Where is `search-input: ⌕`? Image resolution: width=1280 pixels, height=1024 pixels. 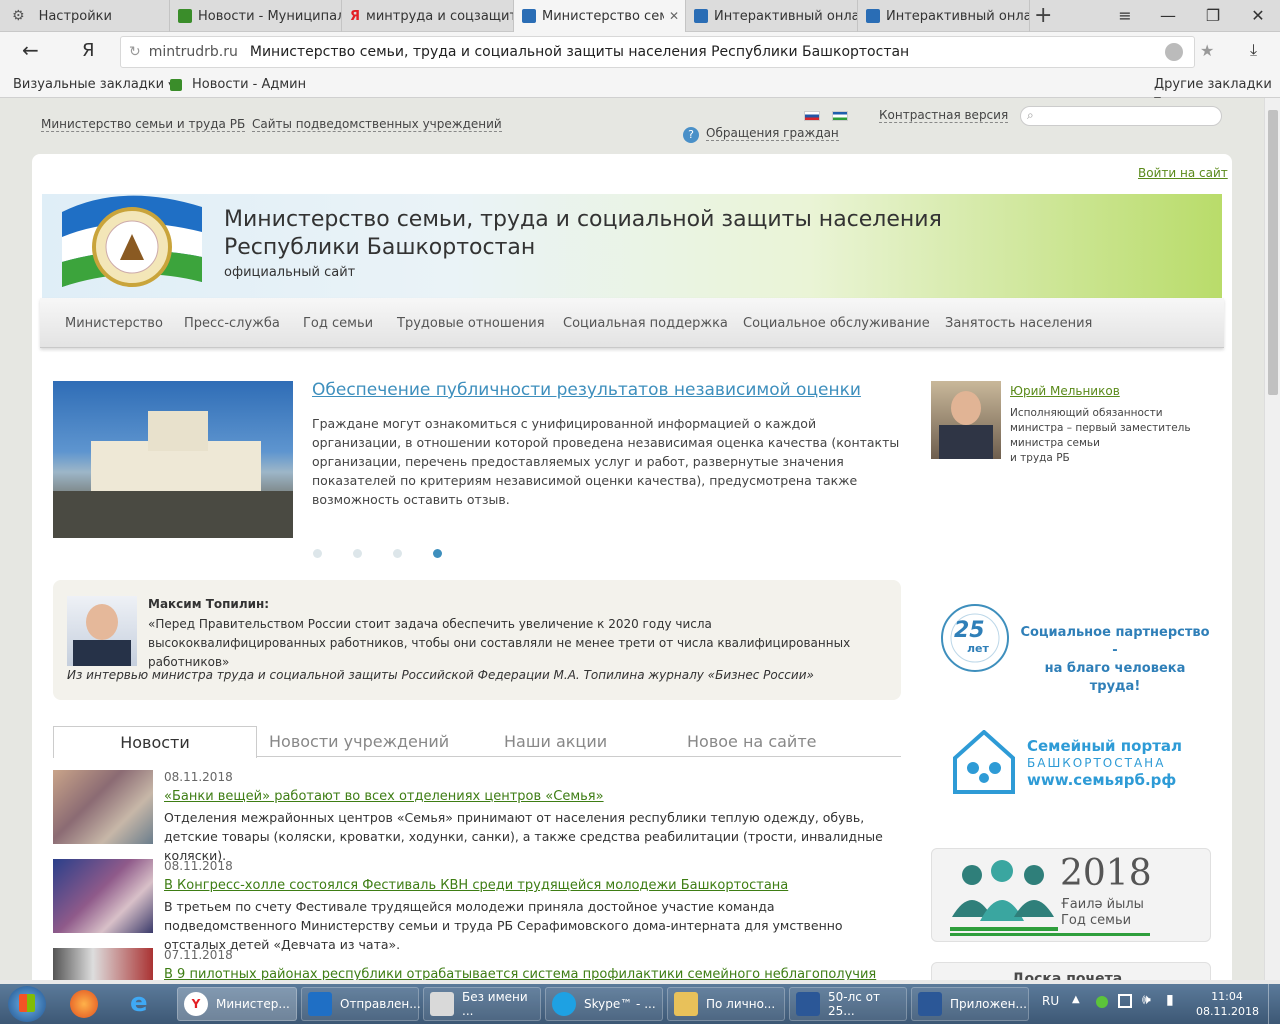 search-input: ⌕ is located at coordinates (1121, 116).